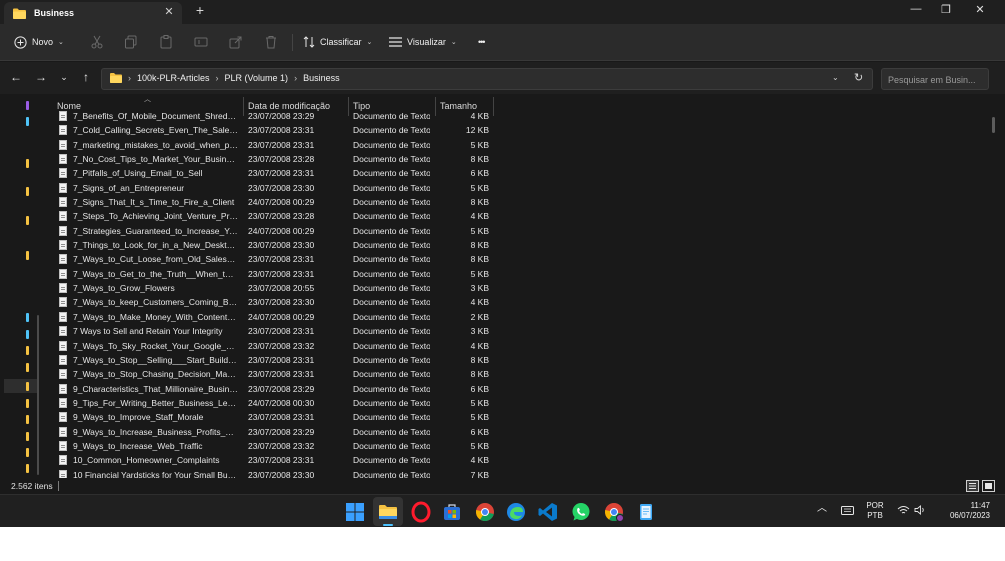 This screenshot has height=561, width=1005. Describe the element at coordinates (93, 13) in the screenshot. I see `tab-business: Business ✕` at that location.